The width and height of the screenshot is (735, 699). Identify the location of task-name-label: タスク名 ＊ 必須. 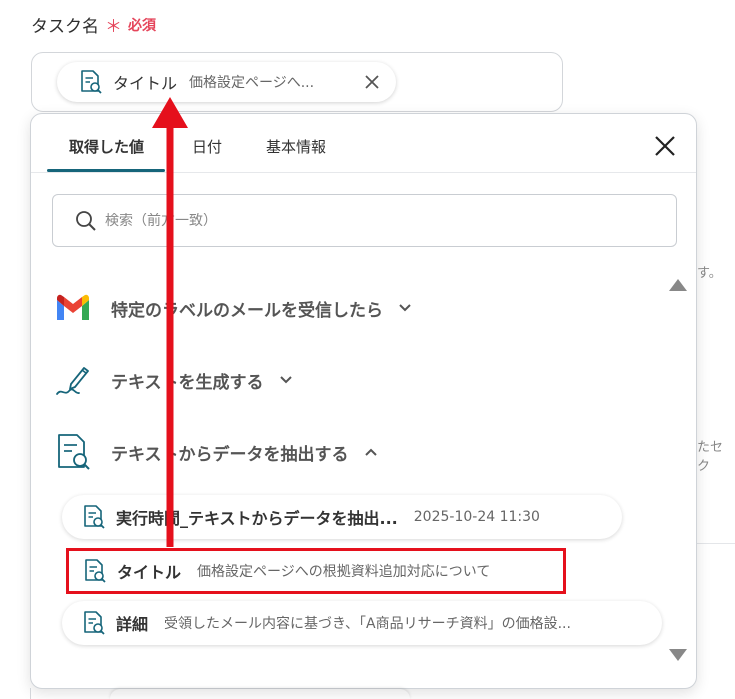
(93, 24).